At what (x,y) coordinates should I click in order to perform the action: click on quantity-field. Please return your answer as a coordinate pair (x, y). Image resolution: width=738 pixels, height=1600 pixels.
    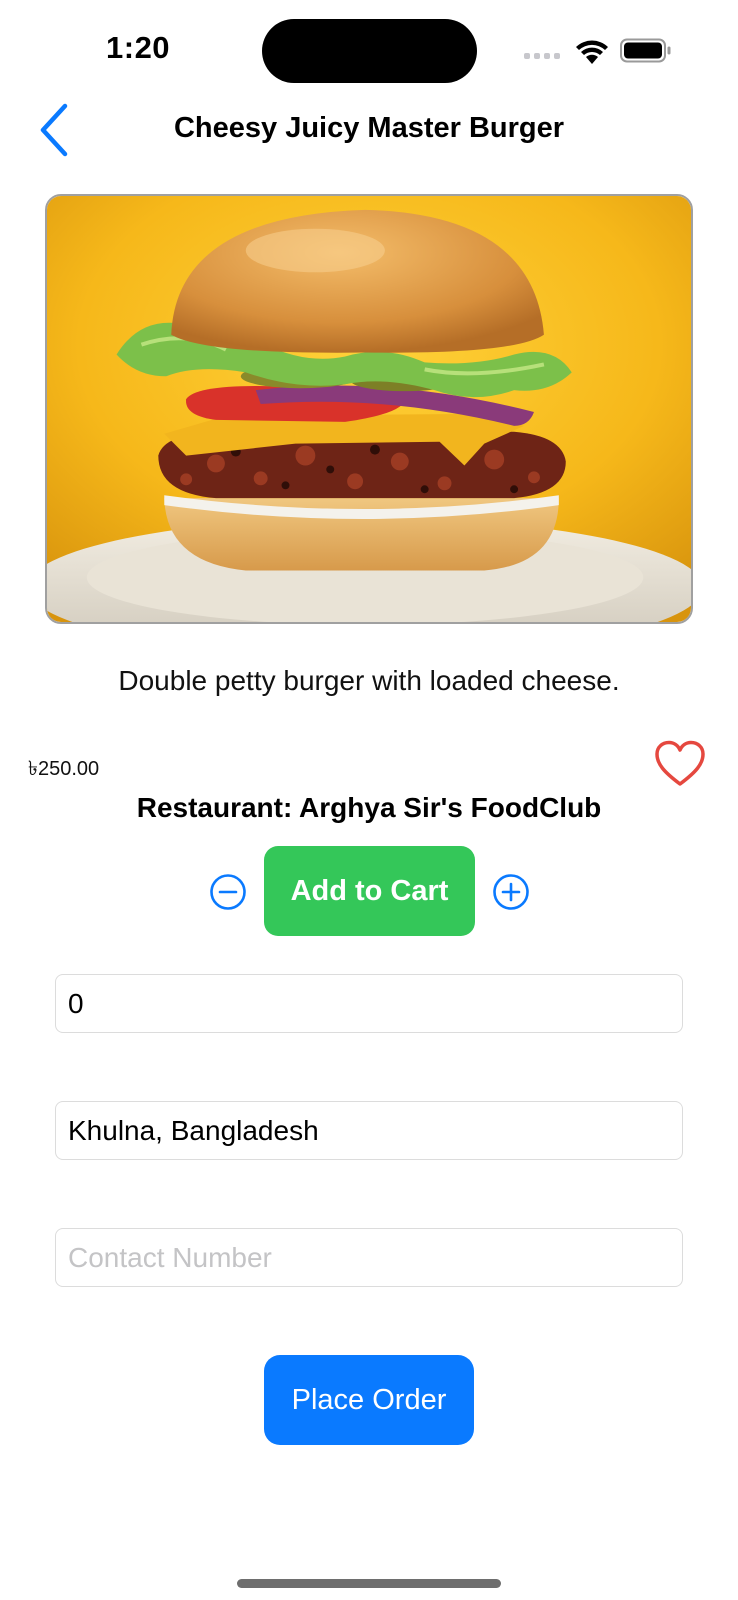
    Looking at the image, I should click on (369, 1003).